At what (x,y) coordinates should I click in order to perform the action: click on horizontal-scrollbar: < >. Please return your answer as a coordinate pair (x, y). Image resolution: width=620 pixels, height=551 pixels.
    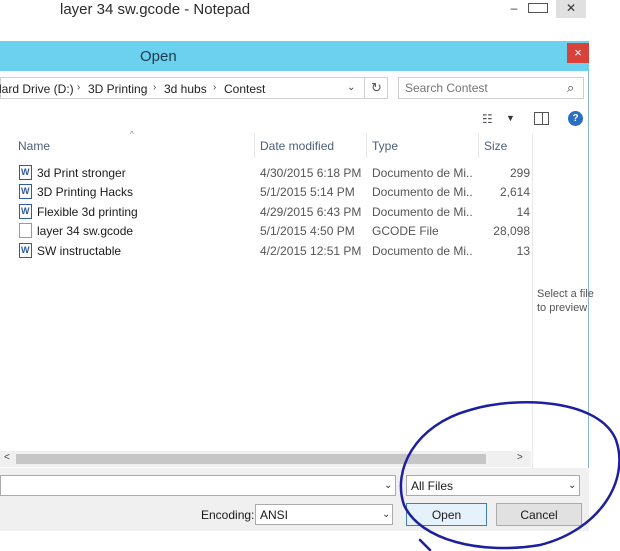
    Looking at the image, I should click on (265, 459).